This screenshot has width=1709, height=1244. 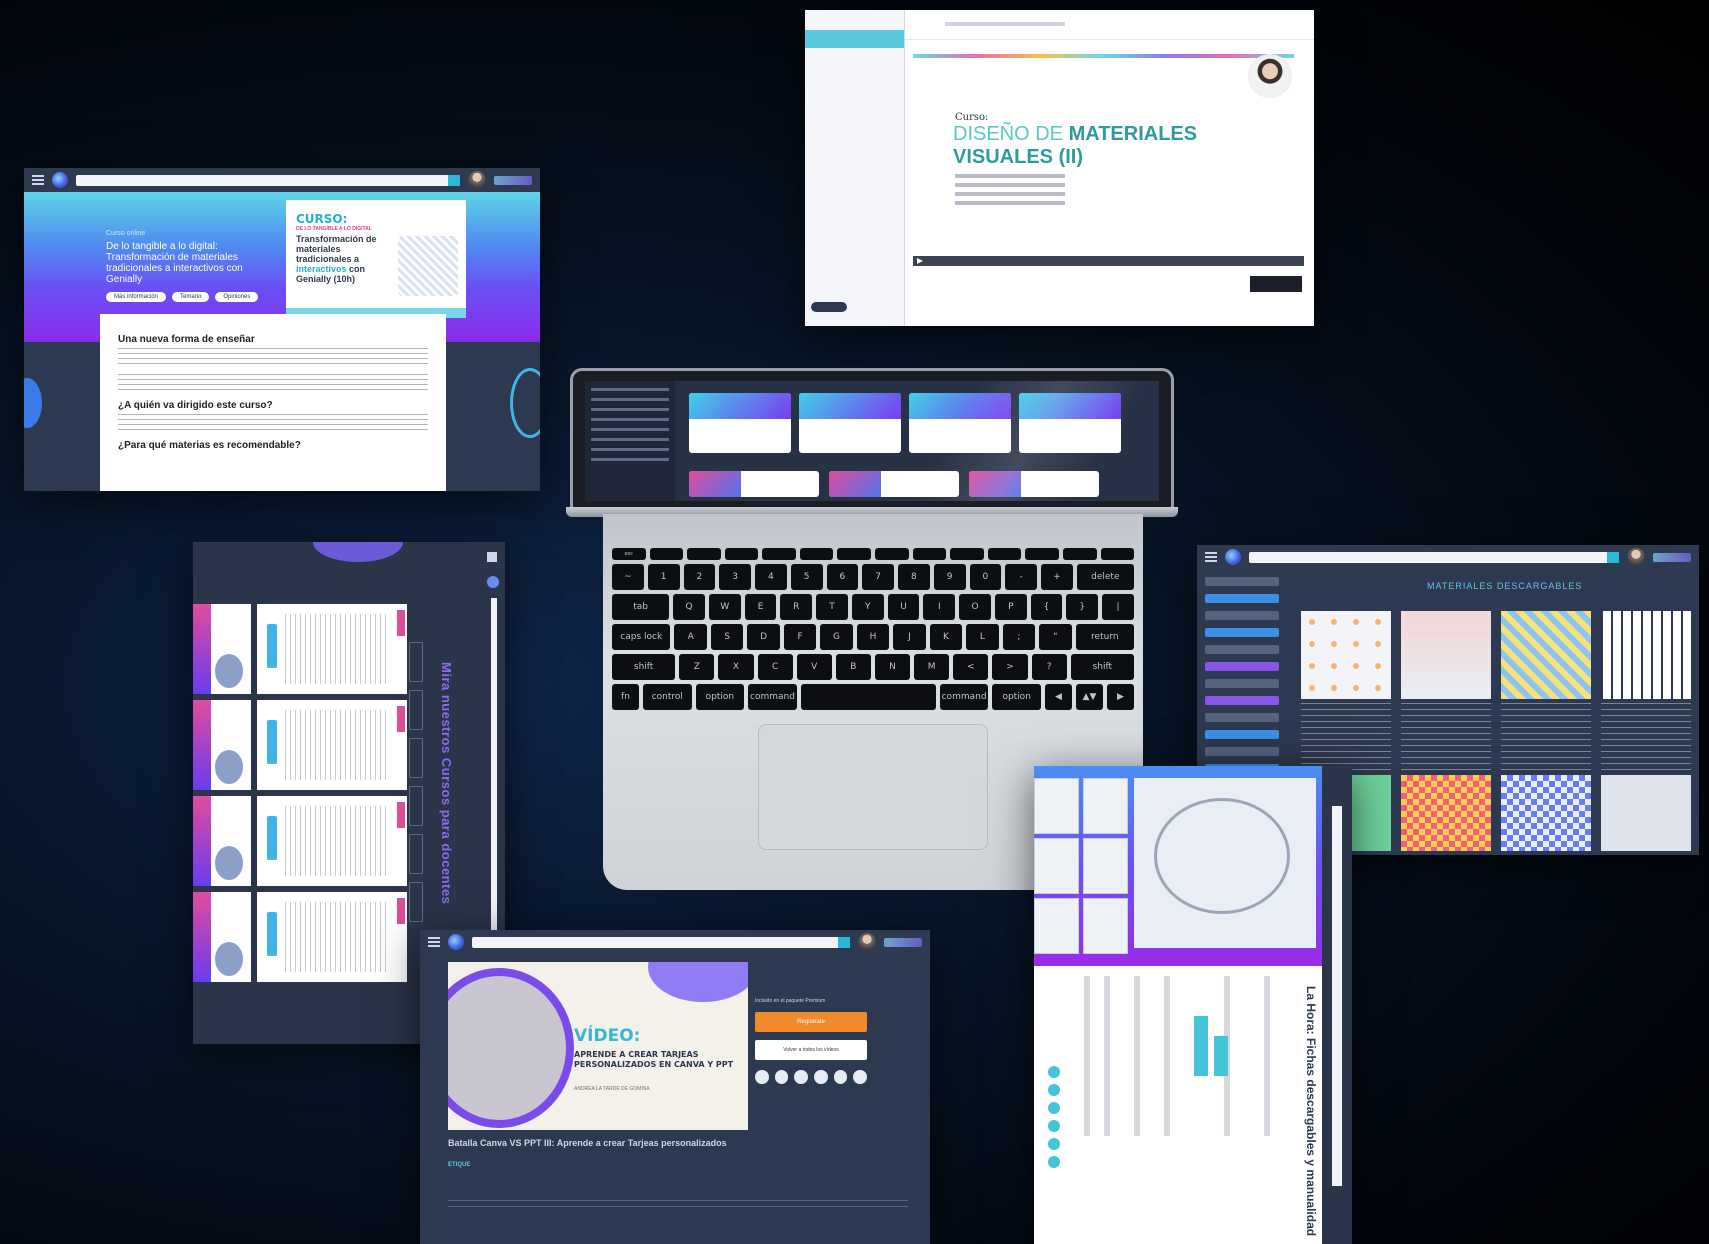 What do you see at coordinates (1221, 1056) in the screenshot?
I see `add-button` at bounding box center [1221, 1056].